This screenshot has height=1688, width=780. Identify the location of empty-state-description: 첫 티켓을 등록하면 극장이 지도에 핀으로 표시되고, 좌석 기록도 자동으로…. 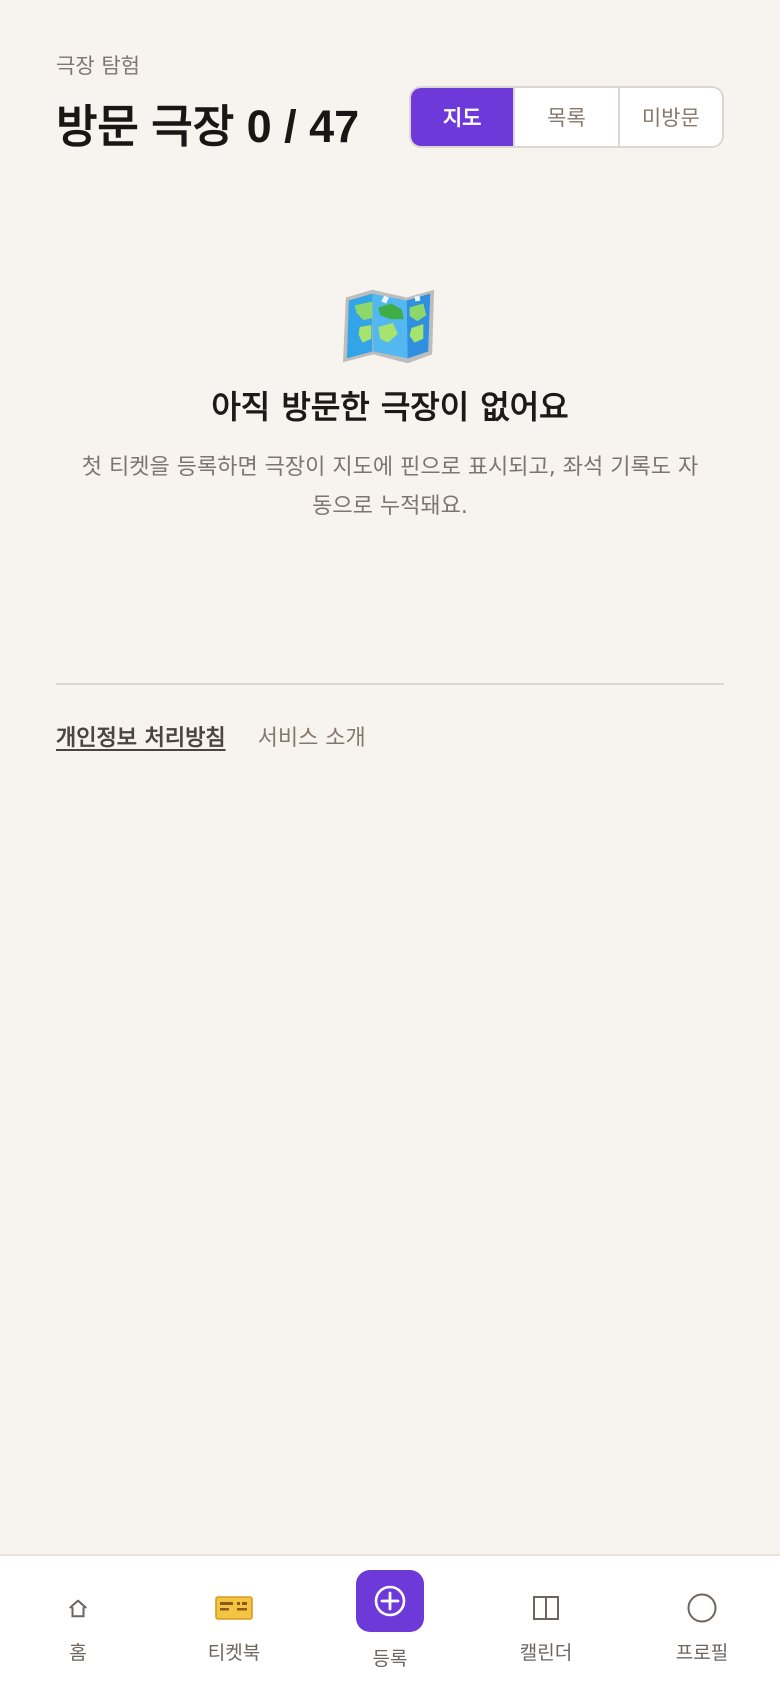
(390, 487).